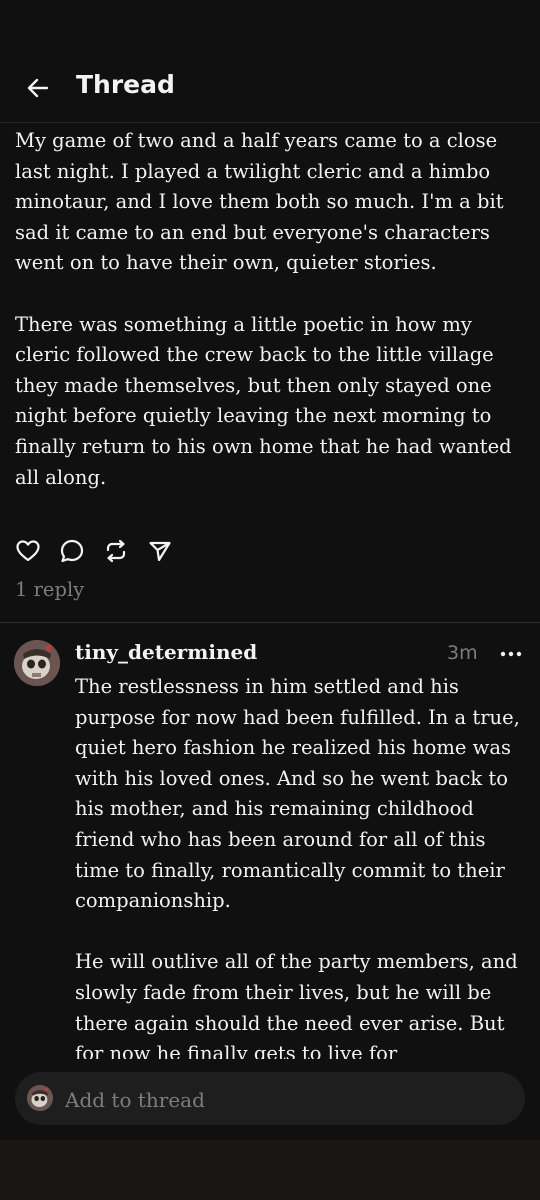 The image size is (540, 1200). What do you see at coordinates (160, 551) in the screenshot?
I see `share-icon` at bounding box center [160, 551].